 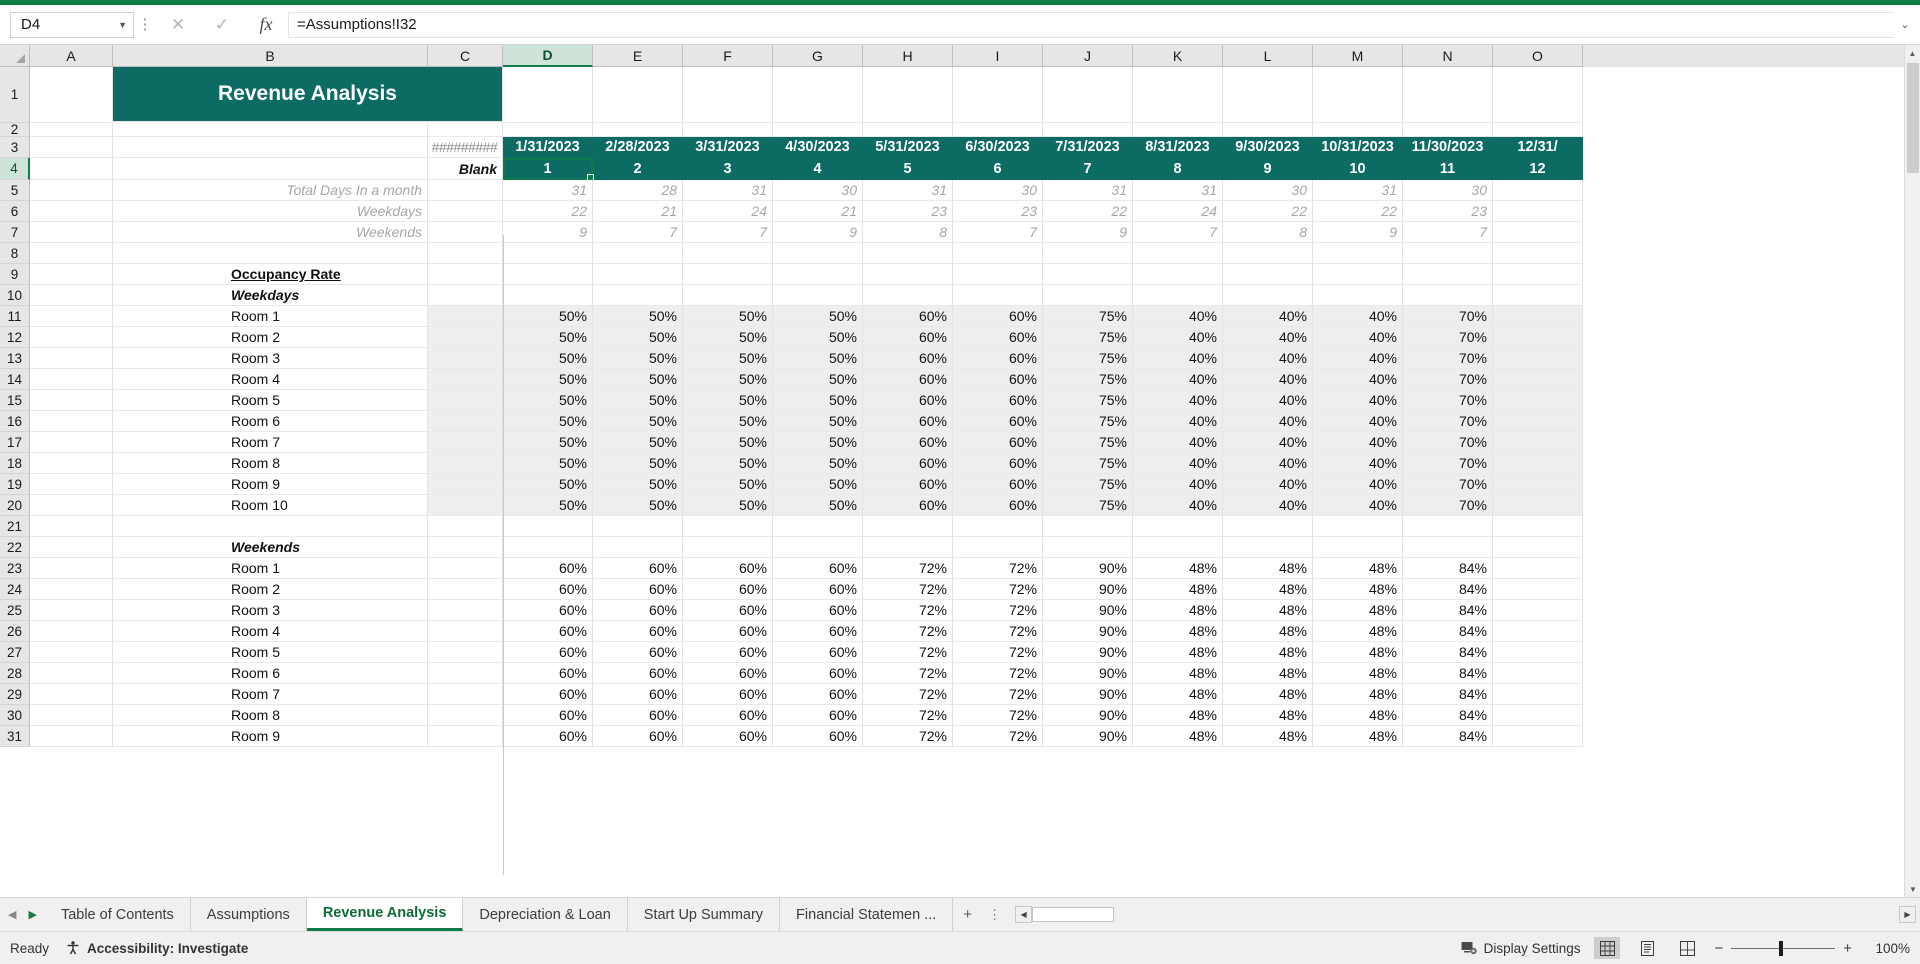 I want to click on row-header-7: 7, so click(x=15, y=232).